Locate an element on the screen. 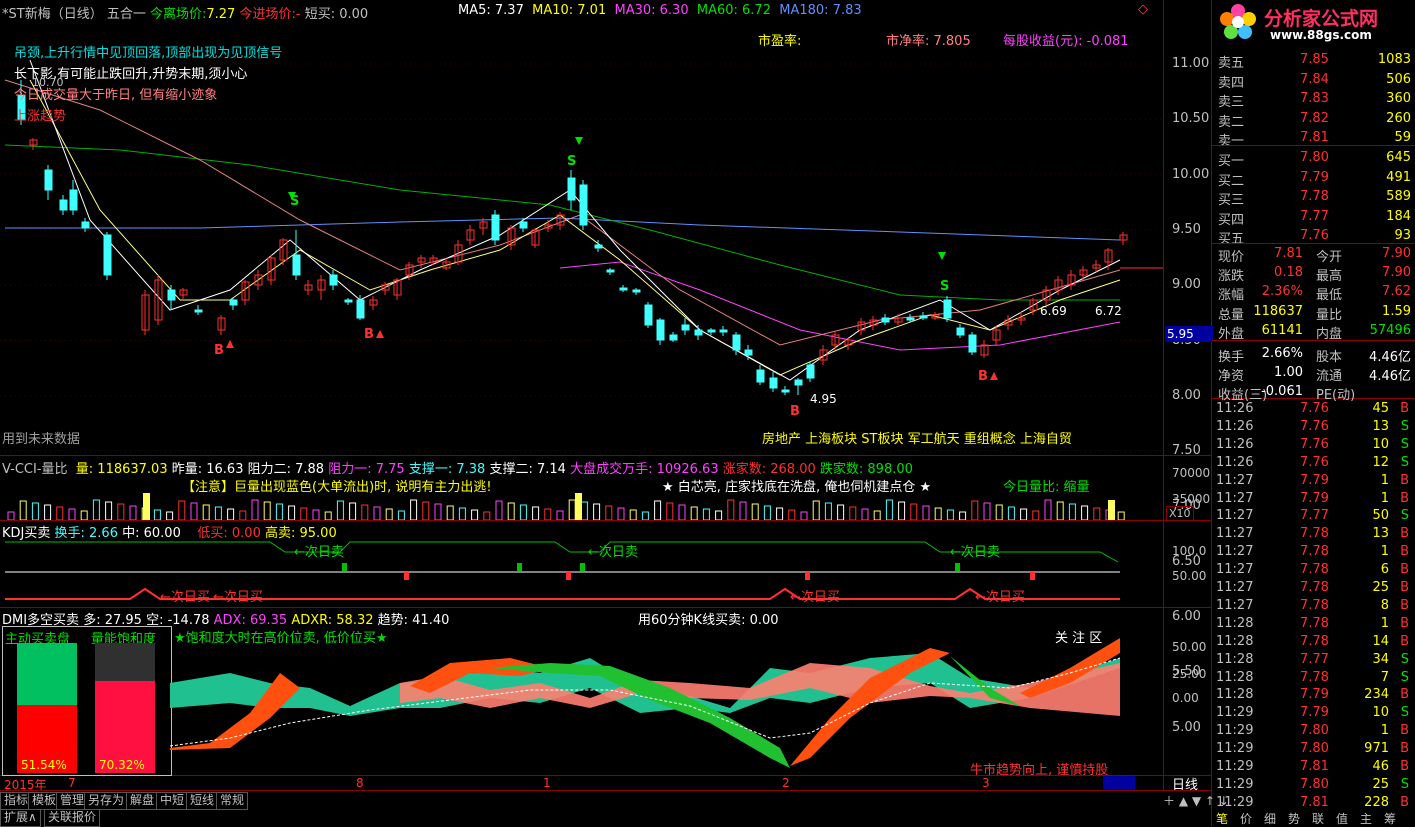 The height and width of the screenshot is (827, 1415). order-volume: 1083 is located at coordinates (1394, 59).